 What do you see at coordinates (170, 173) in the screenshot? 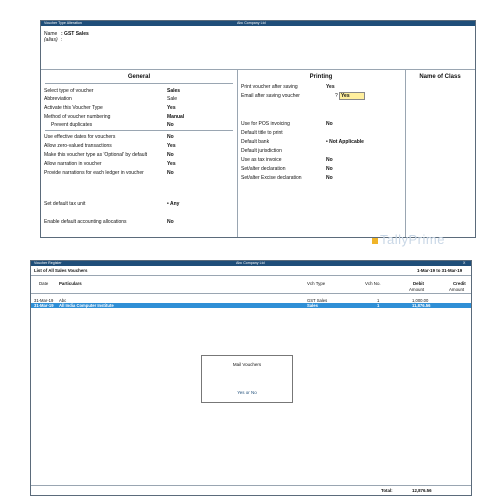
I see `ledger-narration-field: No` at bounding box center [170, 173].